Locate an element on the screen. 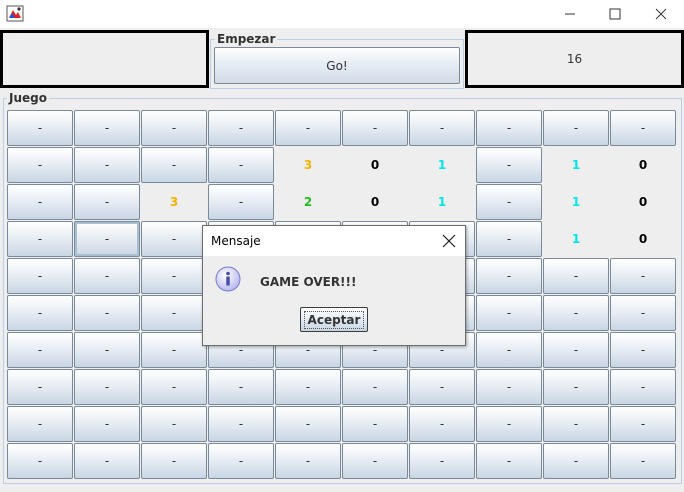  window-titlebar is located at coordinates (342, 14).